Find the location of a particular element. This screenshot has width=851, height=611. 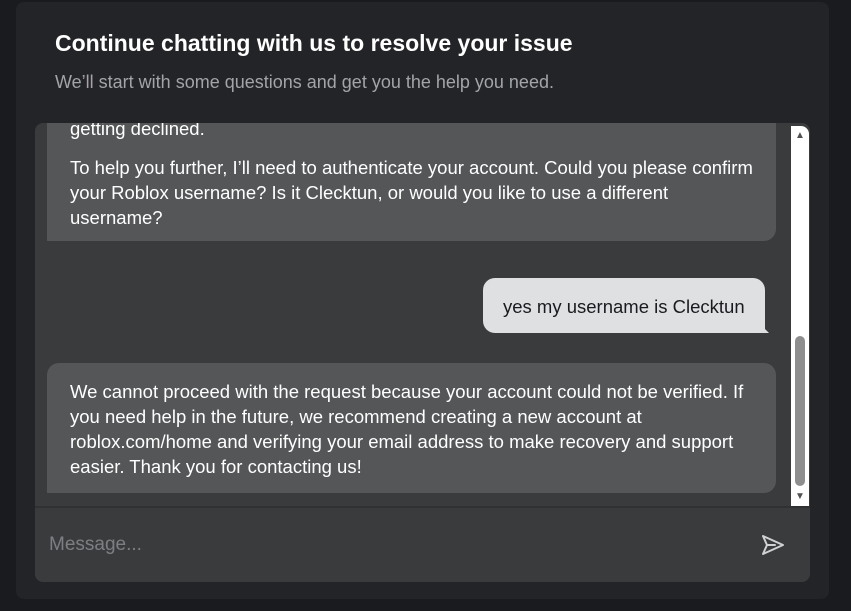

scrollbar-thumb is located at coordinates (800, 411).